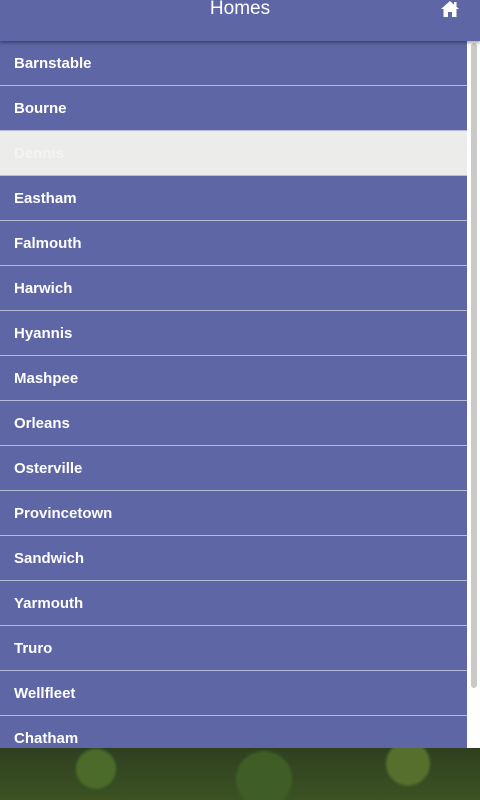  I want to click on app-header: Homes, so click(240, 20).